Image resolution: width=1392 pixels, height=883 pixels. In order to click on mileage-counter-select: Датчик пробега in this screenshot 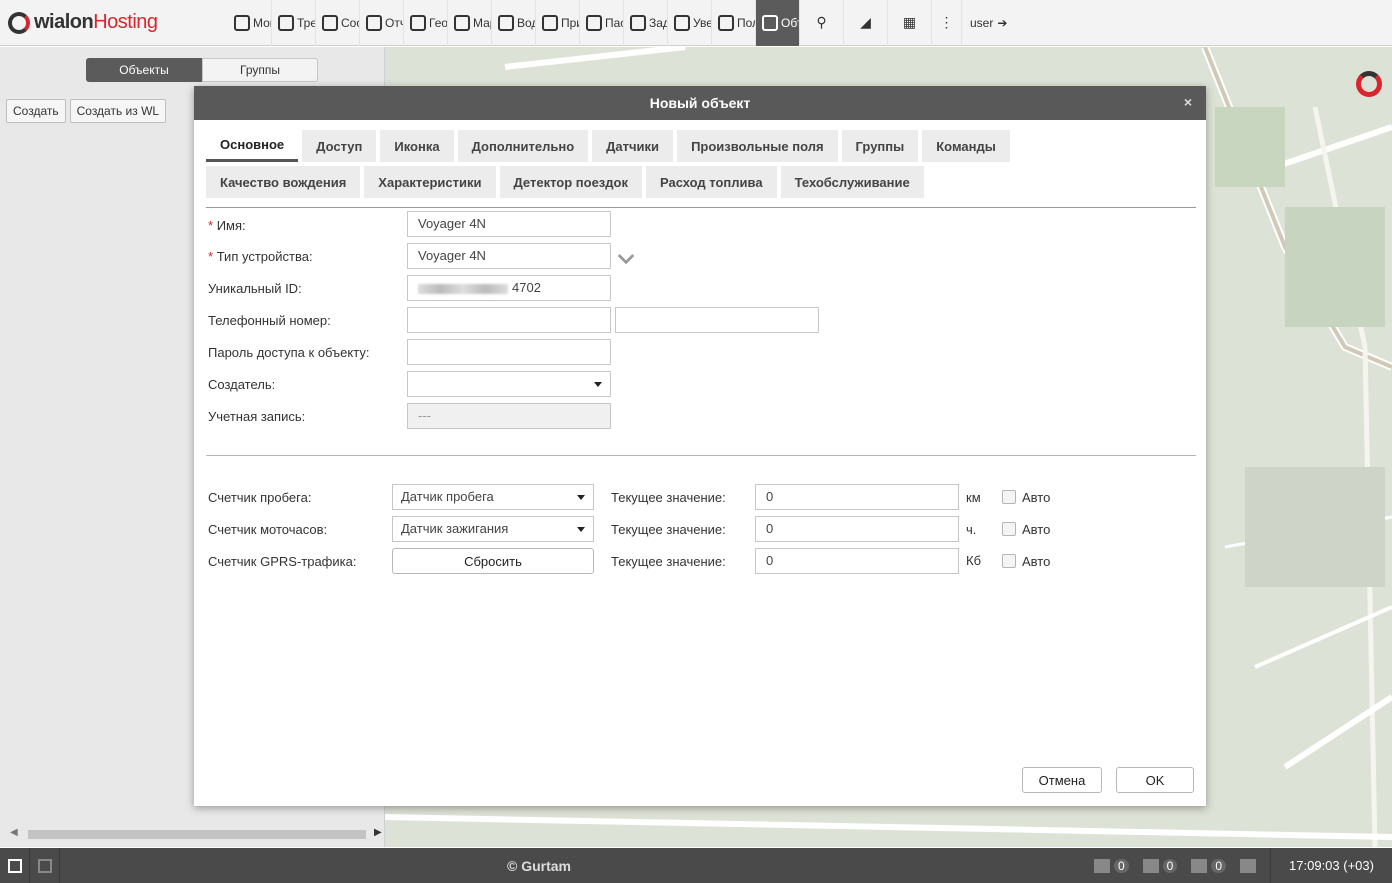, I will do `click(493, 497)`.